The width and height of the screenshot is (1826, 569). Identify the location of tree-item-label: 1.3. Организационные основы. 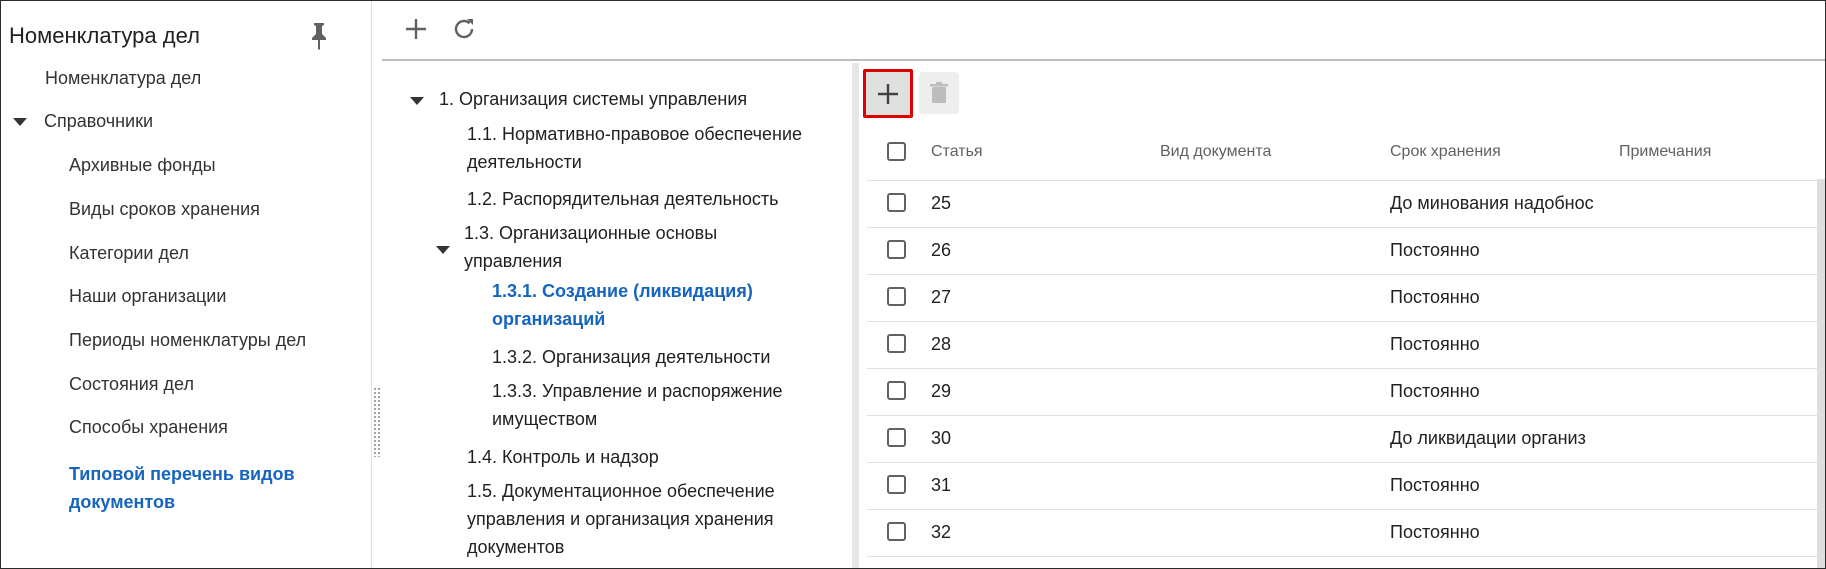
(591, 233).